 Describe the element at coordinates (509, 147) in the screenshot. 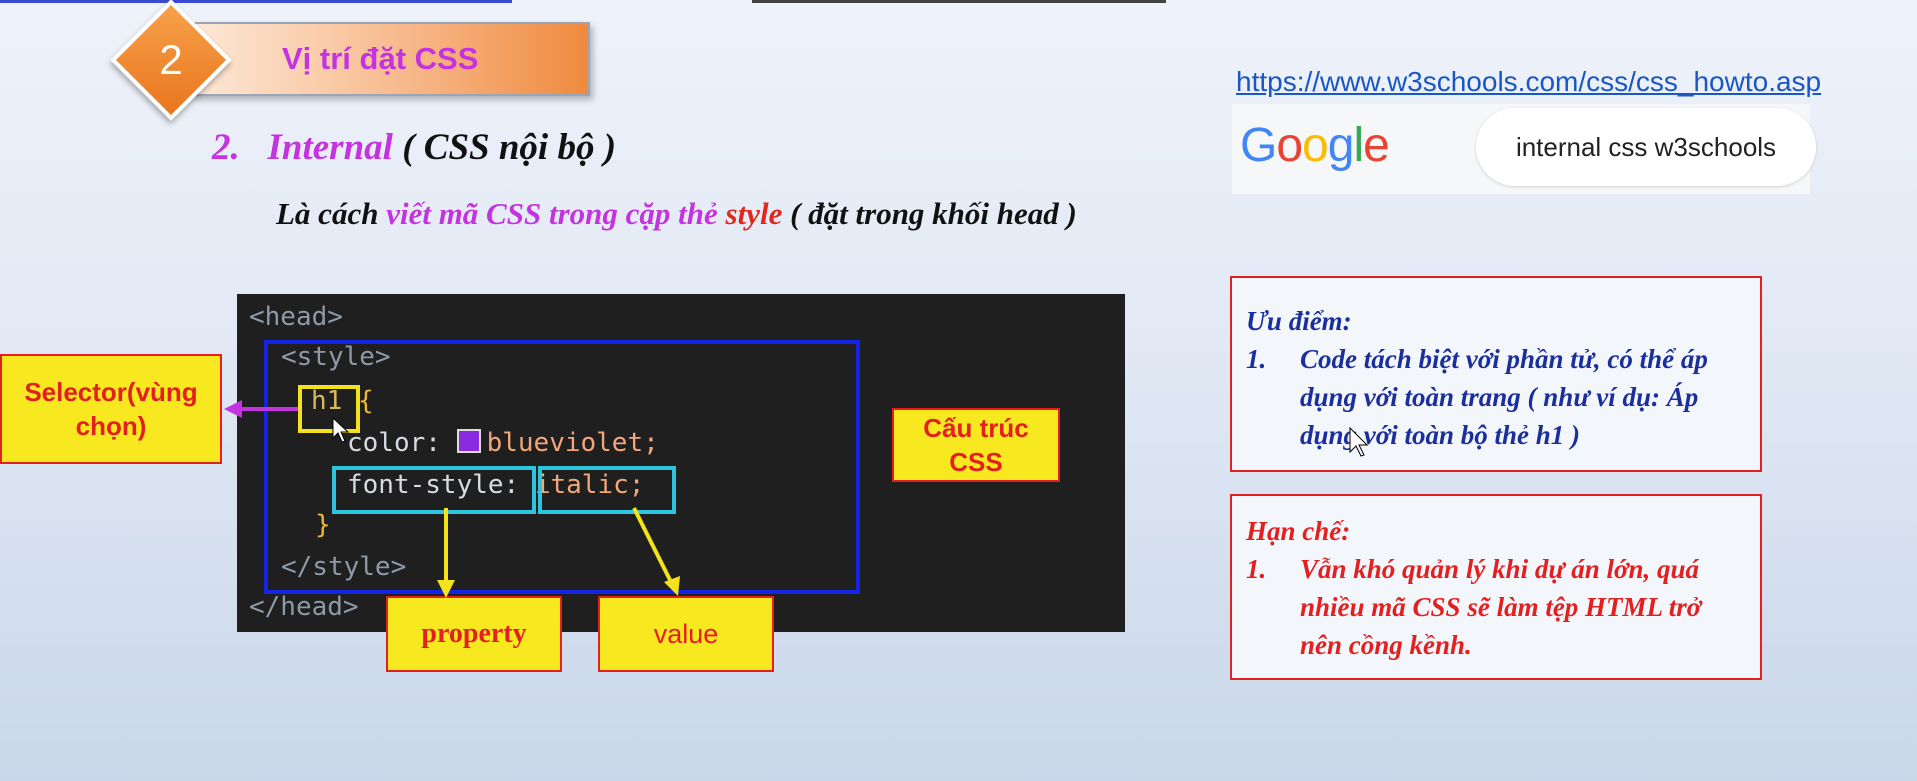

I see `heading-paren: ( CSS nội bộ )` at that location.